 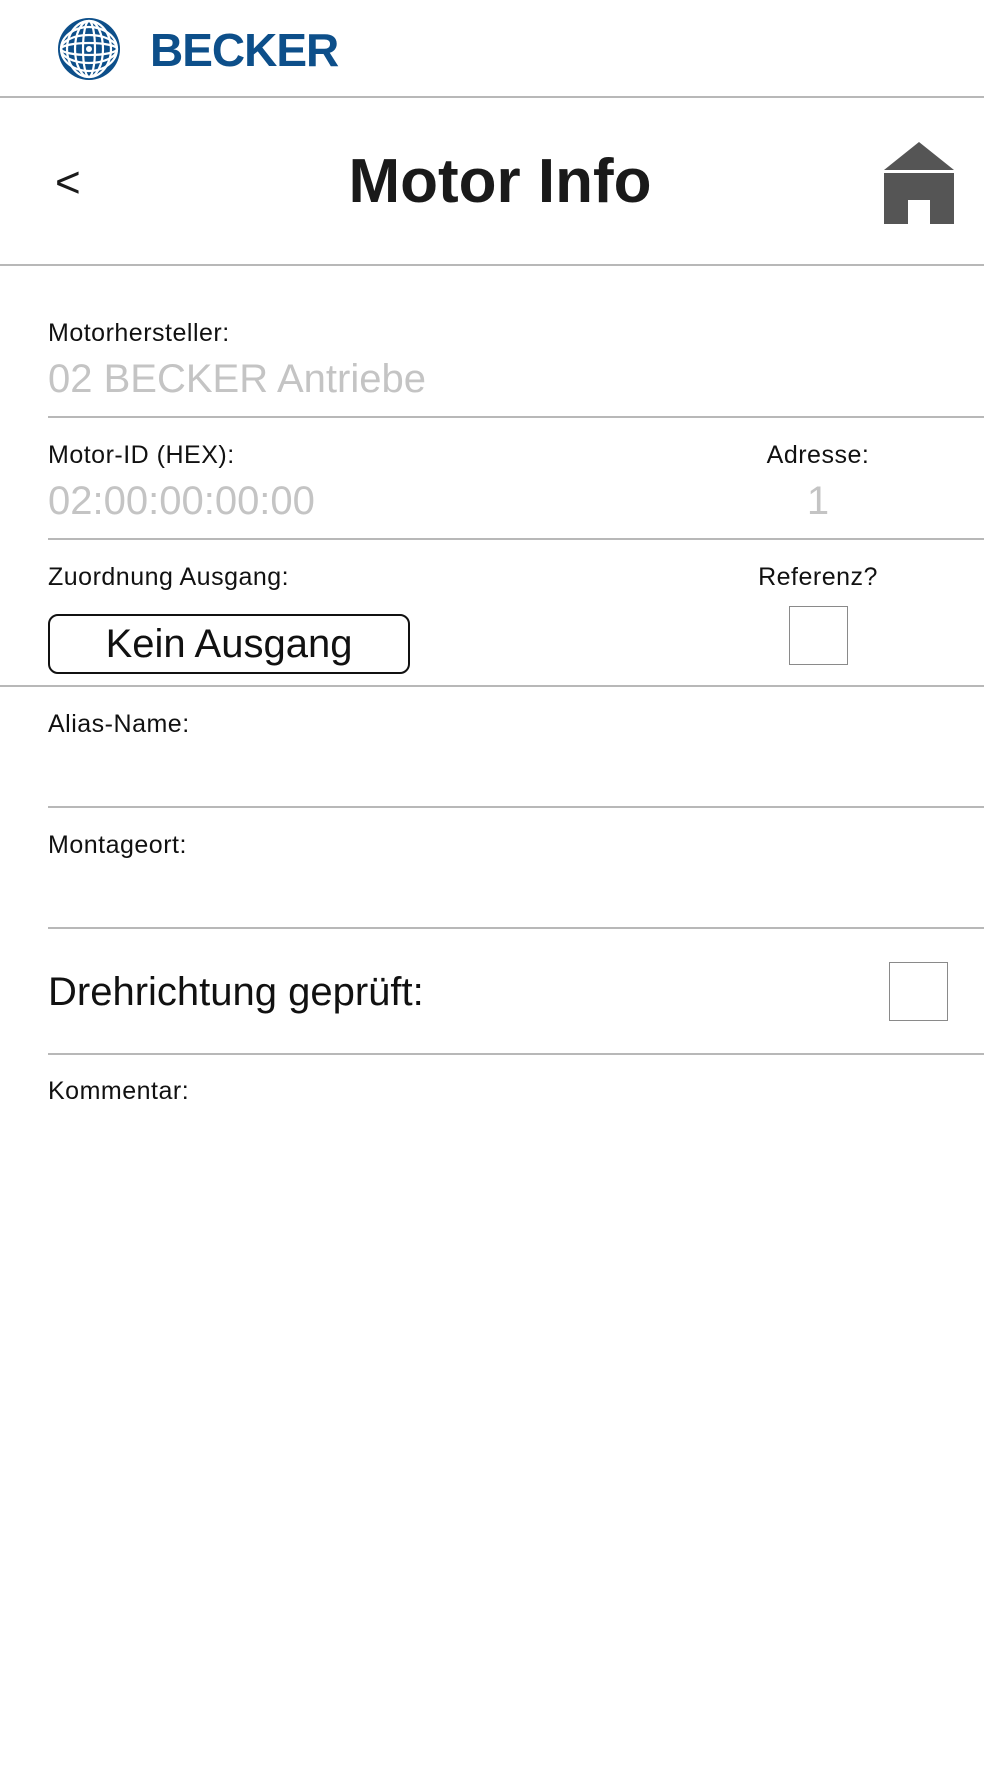 I want to click on home-button, so click(x=919, y=183).